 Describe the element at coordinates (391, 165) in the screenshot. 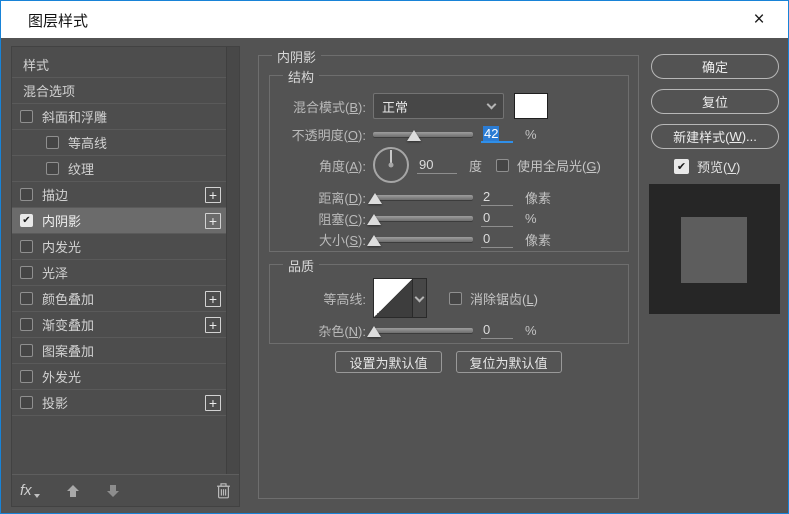

I see `angle-dial` at that location.